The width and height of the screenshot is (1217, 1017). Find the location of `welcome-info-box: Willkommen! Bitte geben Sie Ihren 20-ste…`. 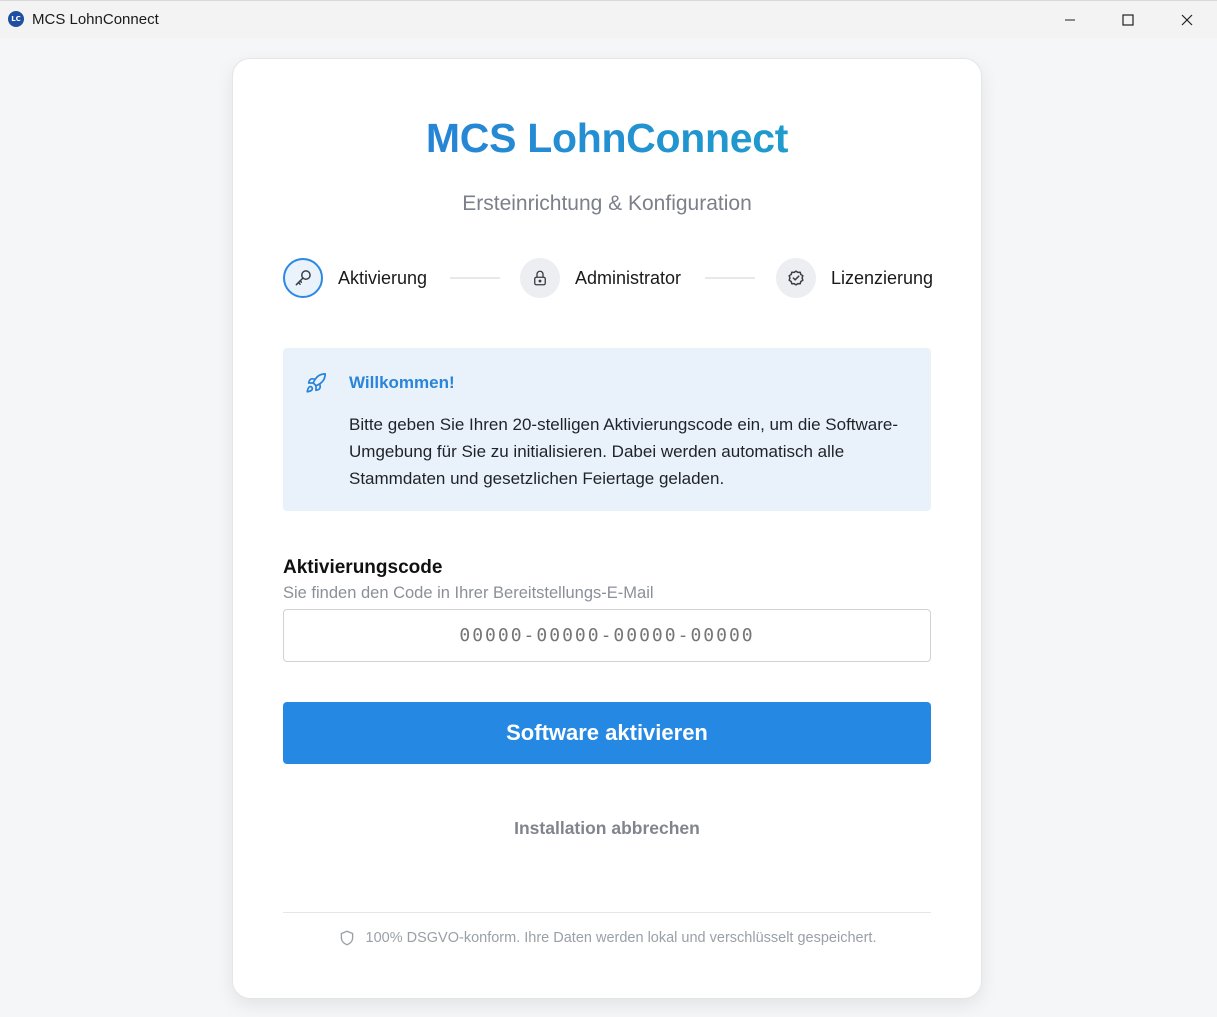

welcome-info-box: Willkommen! Bitte geben Sie Ihren 20-ste… is located at coordinates (607, 429).